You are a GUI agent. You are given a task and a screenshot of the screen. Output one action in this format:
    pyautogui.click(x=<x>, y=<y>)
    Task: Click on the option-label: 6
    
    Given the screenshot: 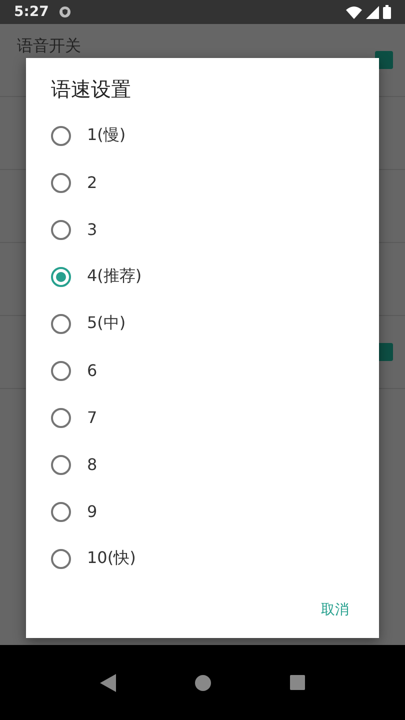 What is the action you would take?
    pyautogui.click(x=92, y=370)
    